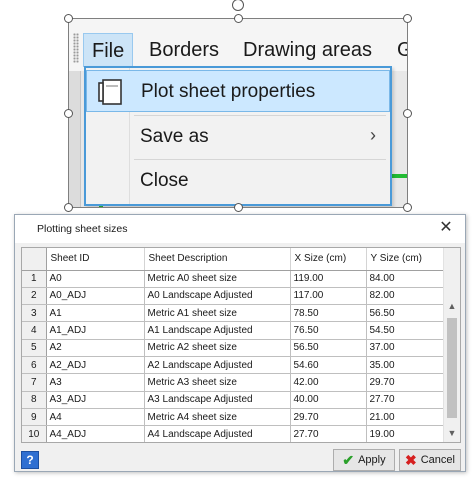  What do you see at coordinates (328, 313) in the screenshot?
I see `cell-x-size: 78.50` at bounding box center [328, 313].